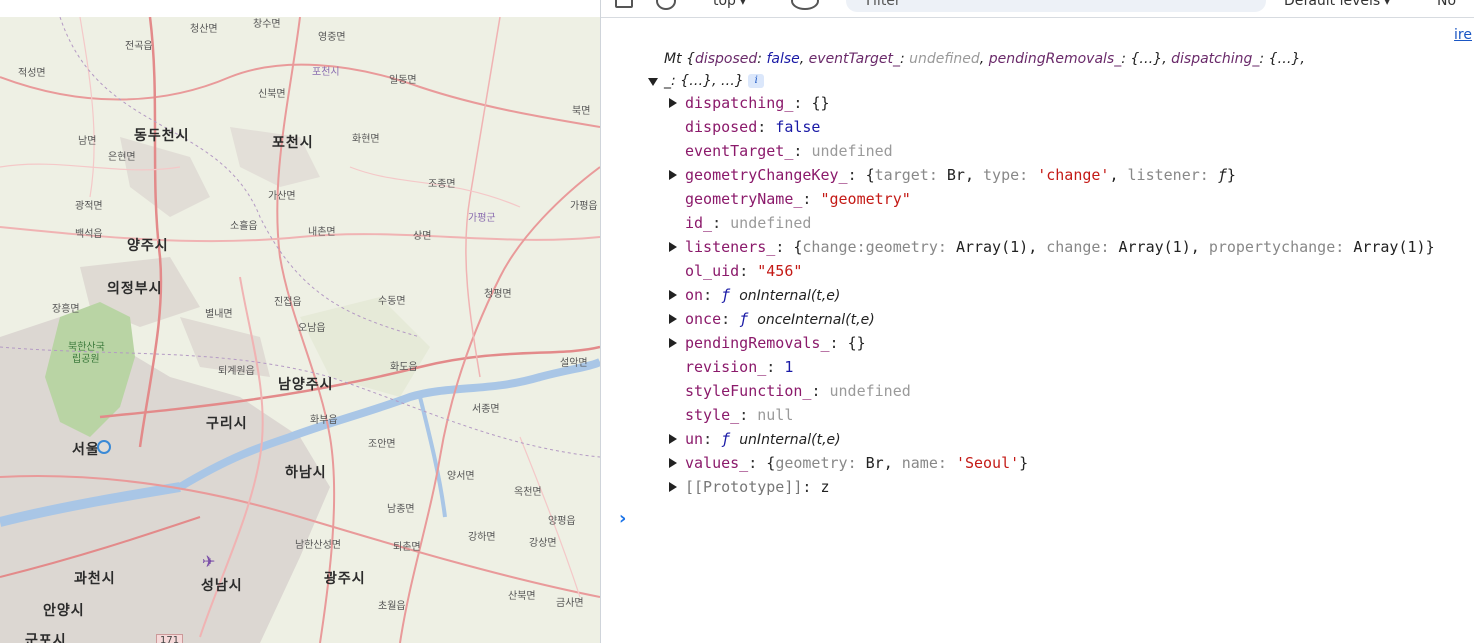 This screenshot has height=643, width=1474. What do you see at coordinates (865, 199) in the screenshot?
I see `property-value: "geometry"` at bounding box center [865, 199].